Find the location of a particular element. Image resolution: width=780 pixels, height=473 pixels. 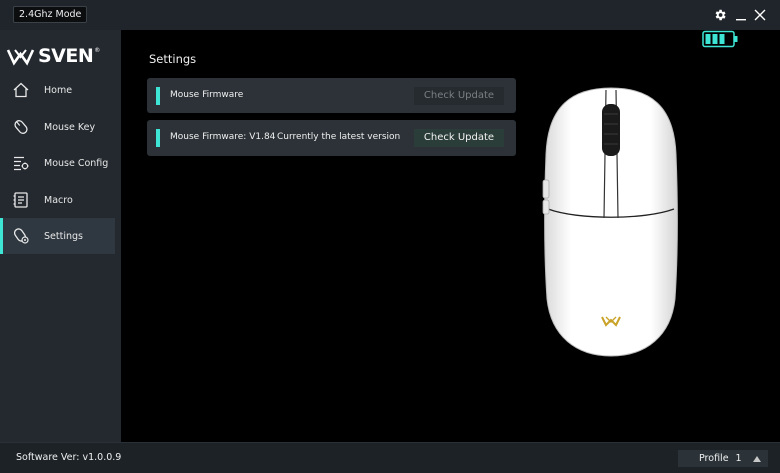

sidebar-item-label: Macro is located at coordinates (58, 200).